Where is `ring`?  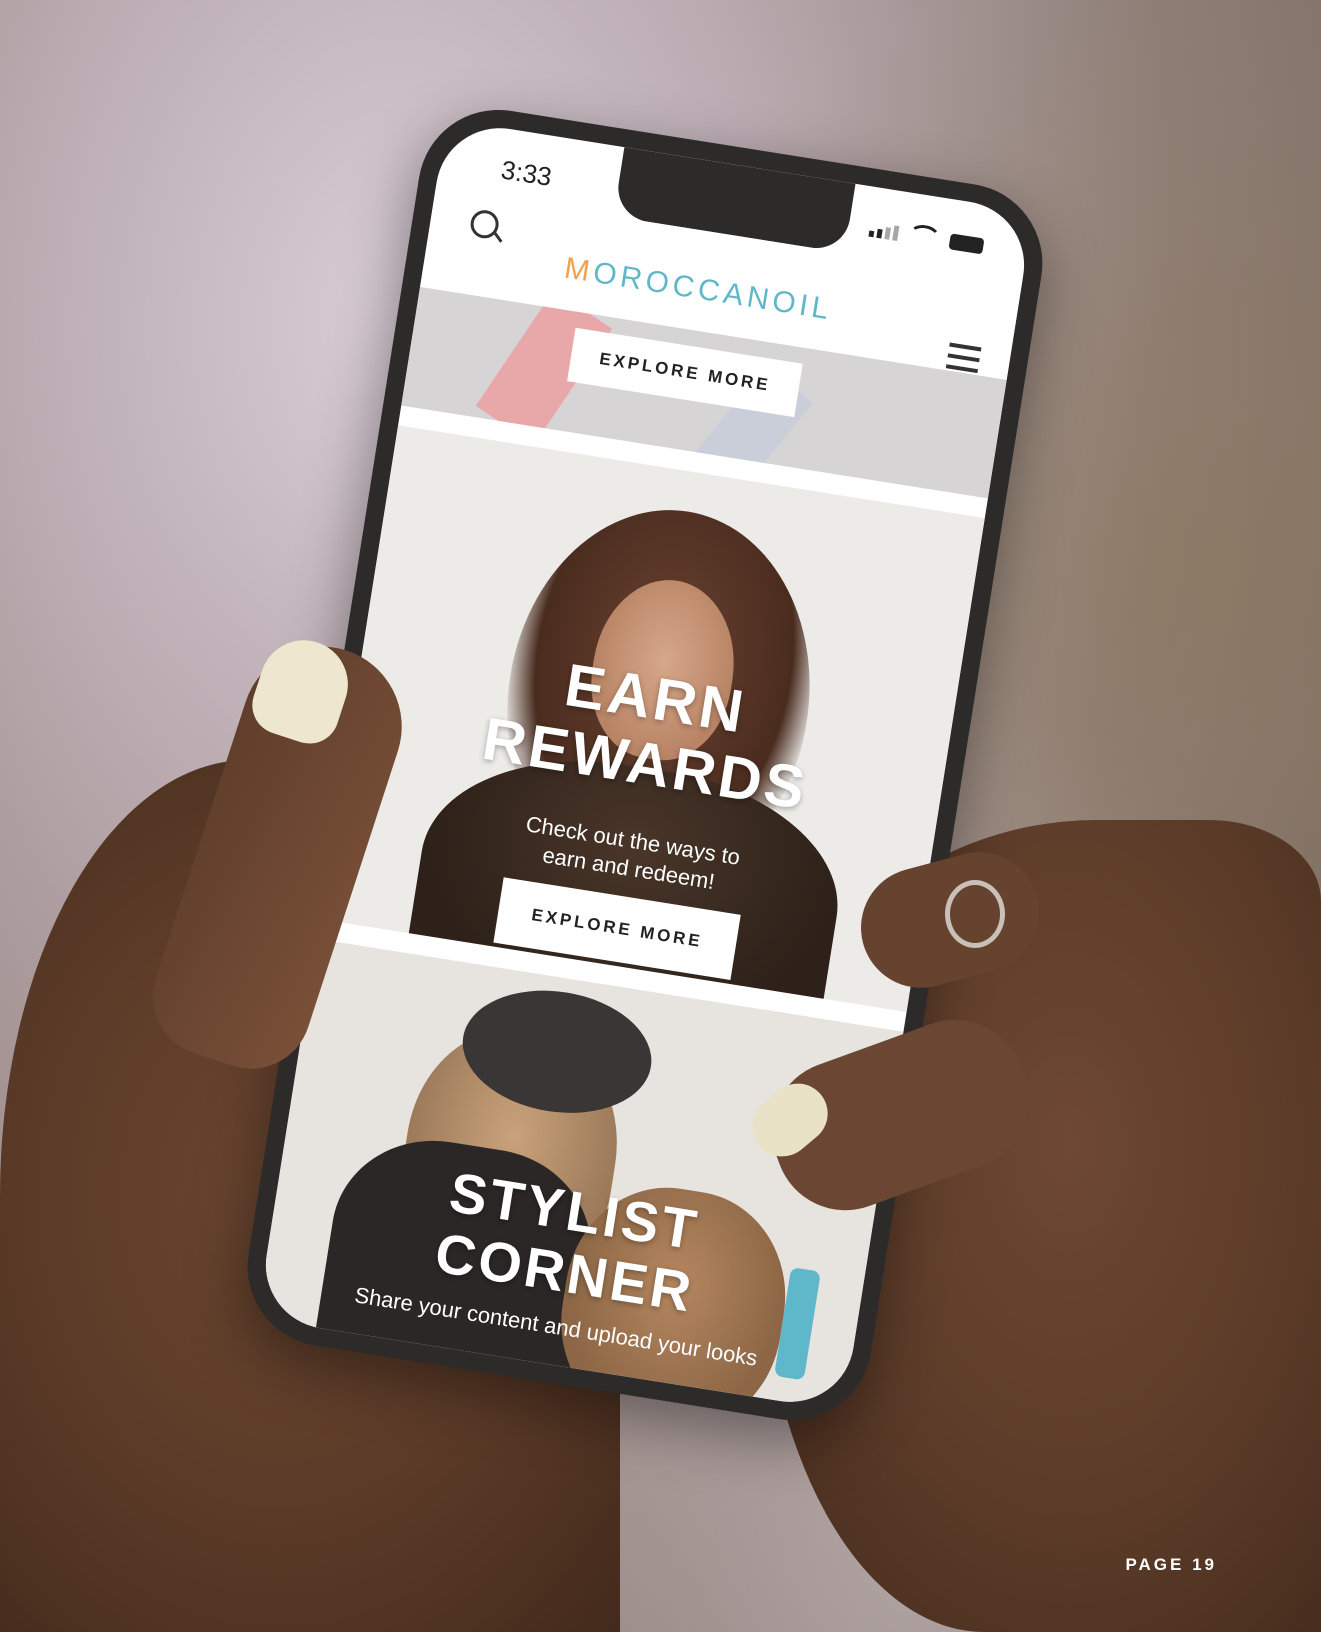
ring is located at coordinates (975, 914).